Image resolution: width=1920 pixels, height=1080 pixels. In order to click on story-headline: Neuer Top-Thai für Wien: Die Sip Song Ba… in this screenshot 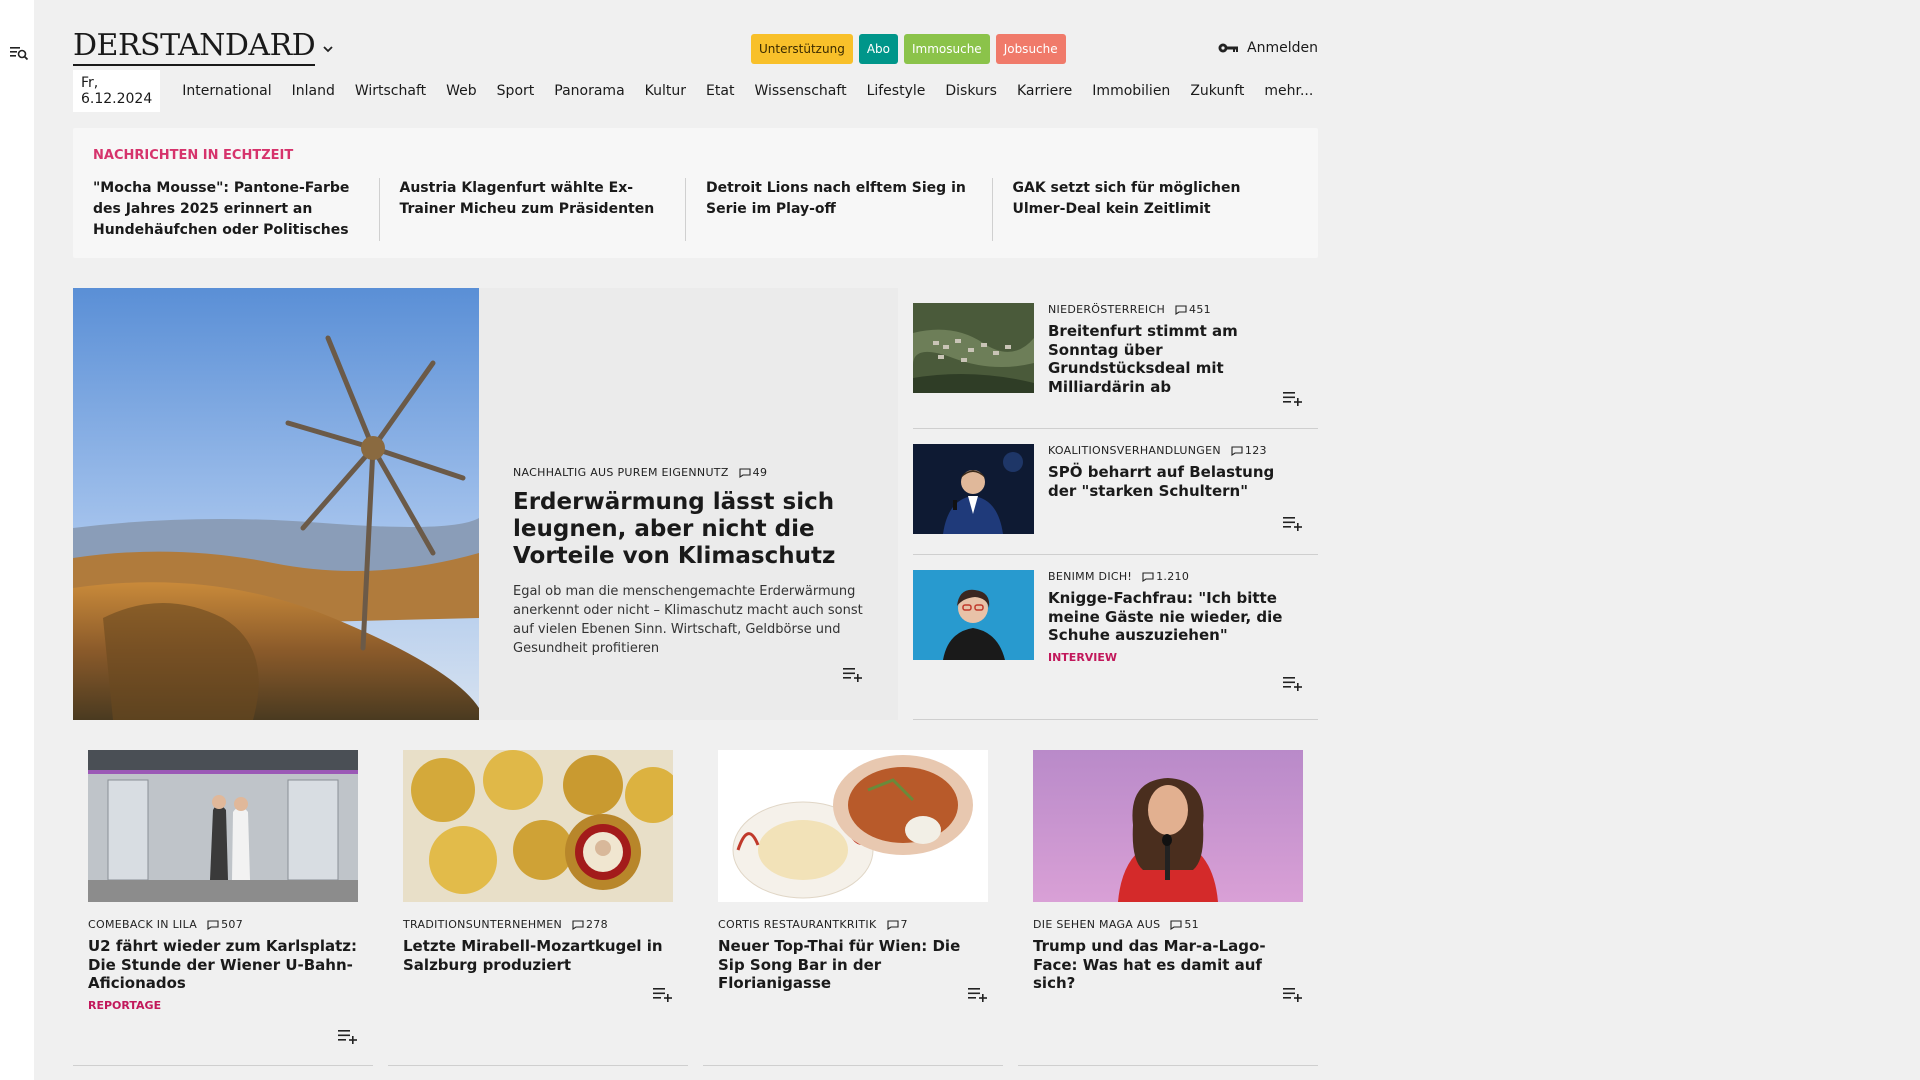, I will do `click(853, 965)`.